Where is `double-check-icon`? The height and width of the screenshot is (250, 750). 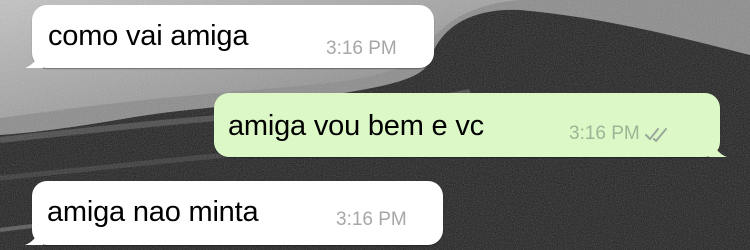
double-check-icon is located at coordinates (655, 135).